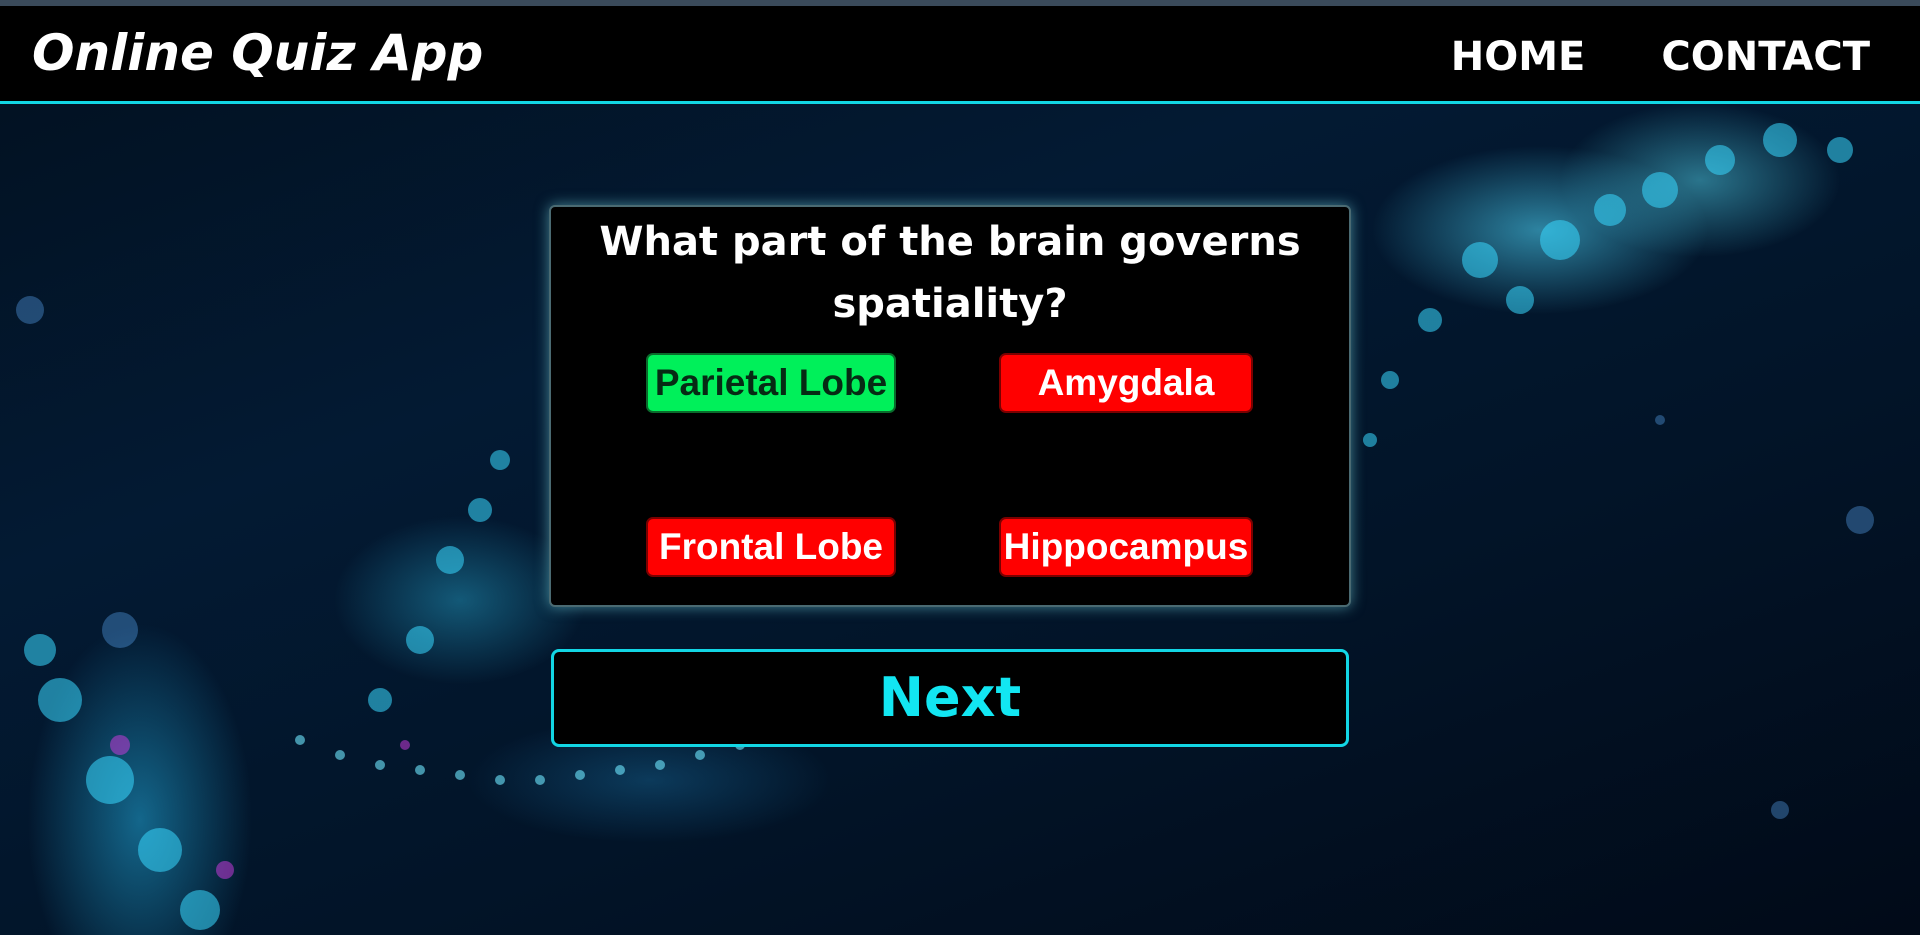 The height and width of the screenshot is (935, 1920). Describe the element at coordinates (1660, 57) in the screenshot. I see `nav-links: HOME CONTACT` at that location.